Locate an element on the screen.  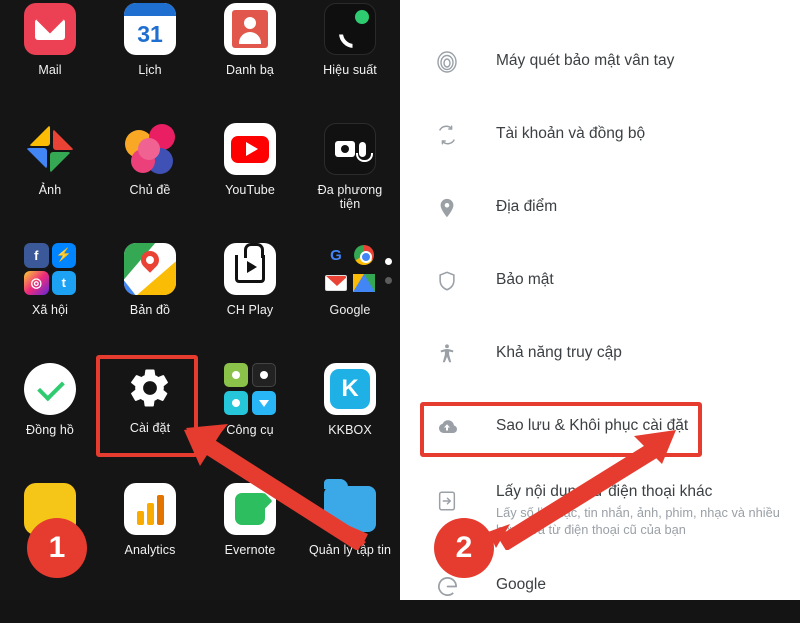
app-maps: Bản đồ is located at coordinates (150, 300).